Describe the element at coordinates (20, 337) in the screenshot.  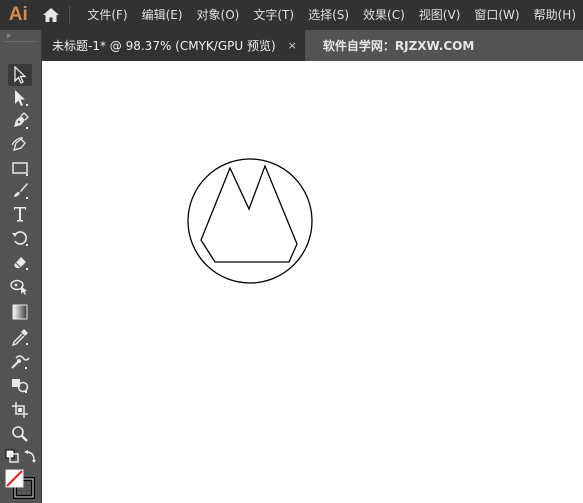
I see `eyedropper-tool-icon` at that location.